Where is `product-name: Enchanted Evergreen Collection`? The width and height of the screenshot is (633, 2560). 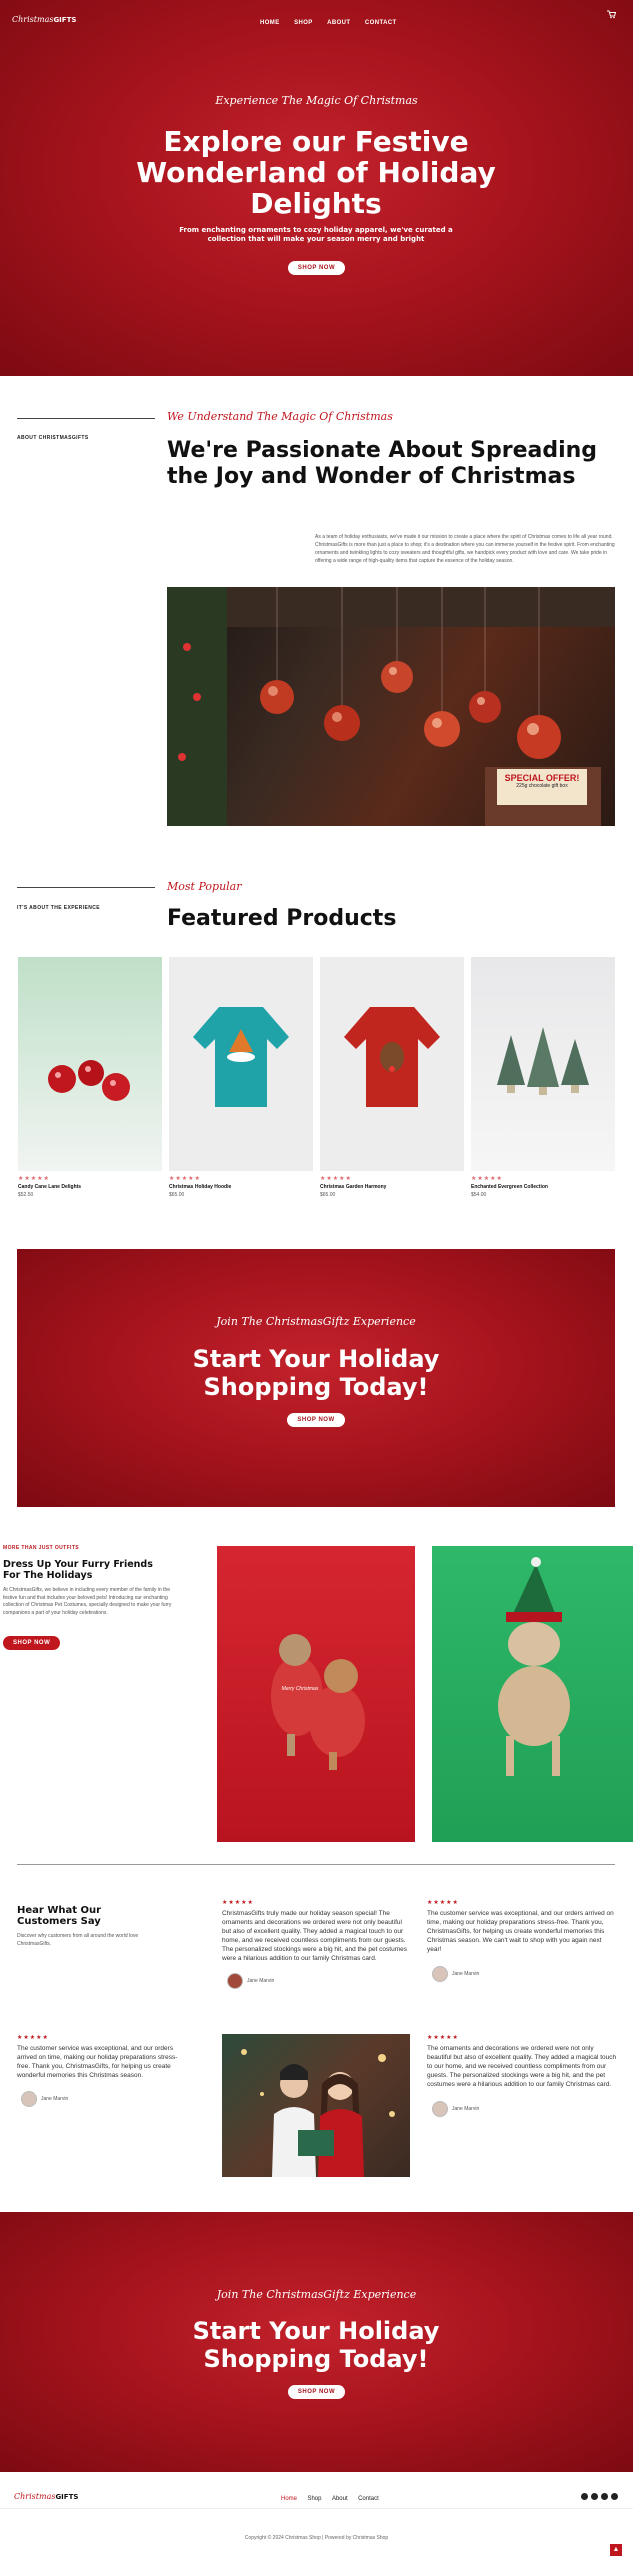 product-name: Enchanted Evergreen Collection is located at coordinates (543, 1187).